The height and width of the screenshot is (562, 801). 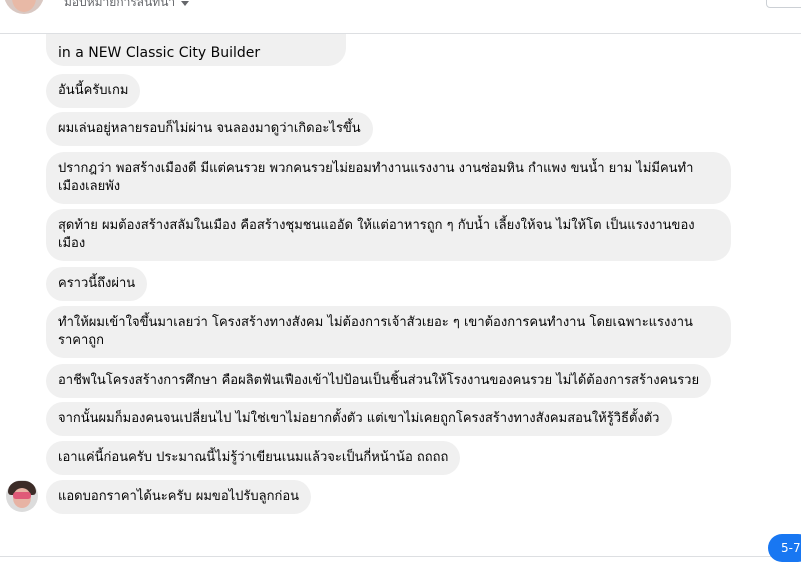 What do you see at coordinates (400, 17) in the screenshot?
I see `conversation-header: มอบหมายการสนทนา` at bounding box center [400, 17].